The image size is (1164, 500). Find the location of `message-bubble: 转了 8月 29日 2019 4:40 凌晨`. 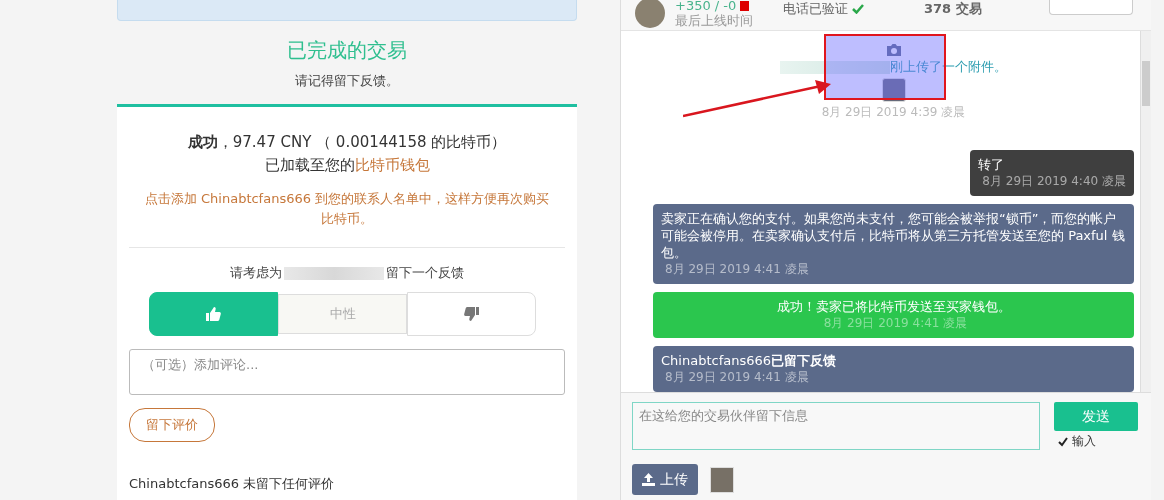

message-bubble: 转了 8月 29日 2019 4:40 凌晨 is located at coordinates (1052, 173).